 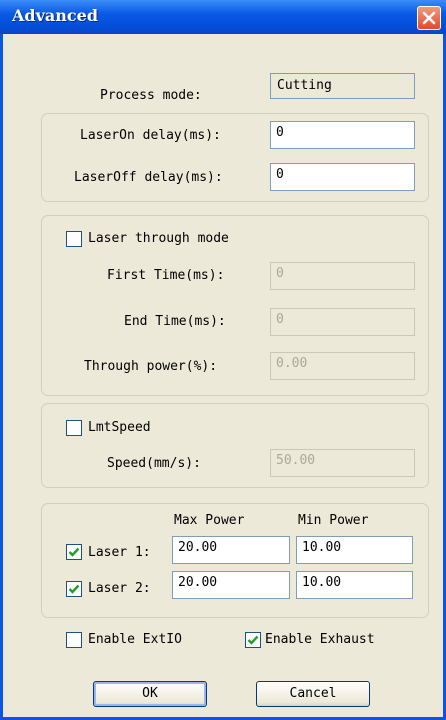 I want to click on laser2-min-input: 10.00, so click(x=354, y=585).